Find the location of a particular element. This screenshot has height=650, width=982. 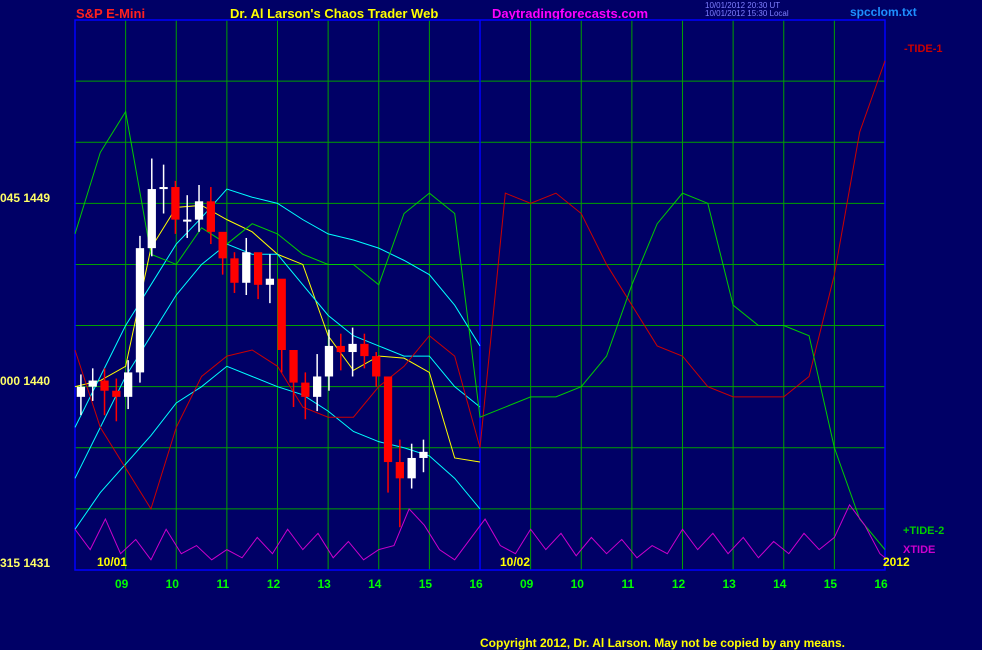

date-label: 10/02 is located at coordinates (515, 562).